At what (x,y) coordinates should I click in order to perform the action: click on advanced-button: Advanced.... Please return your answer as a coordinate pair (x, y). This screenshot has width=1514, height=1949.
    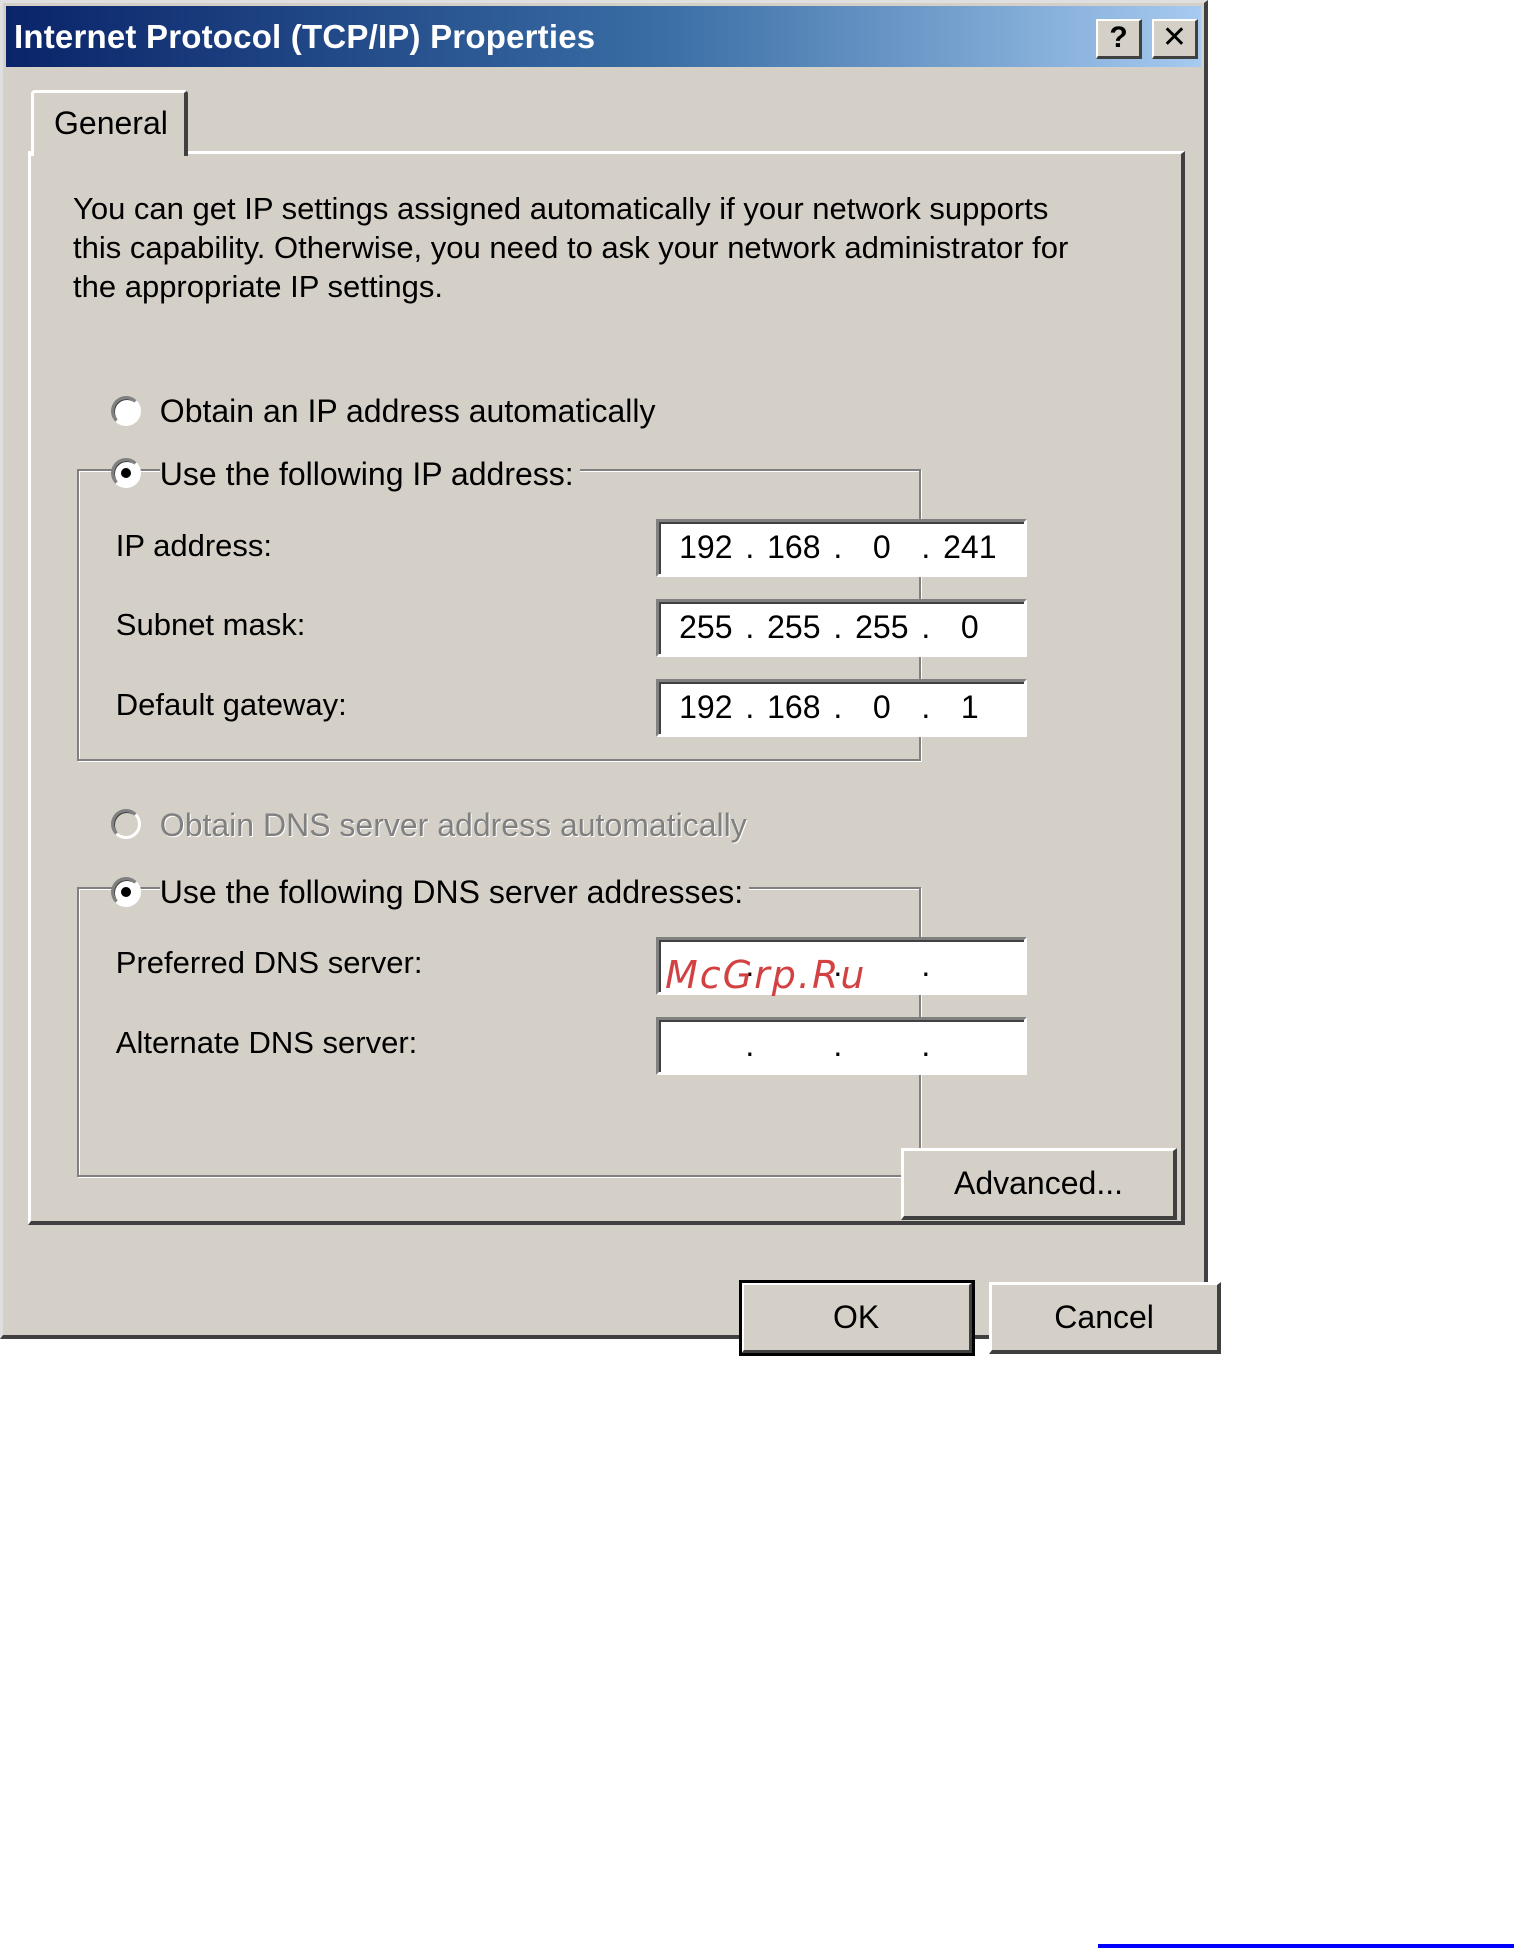
    Looking at the image, I should click on (1039, 1183).